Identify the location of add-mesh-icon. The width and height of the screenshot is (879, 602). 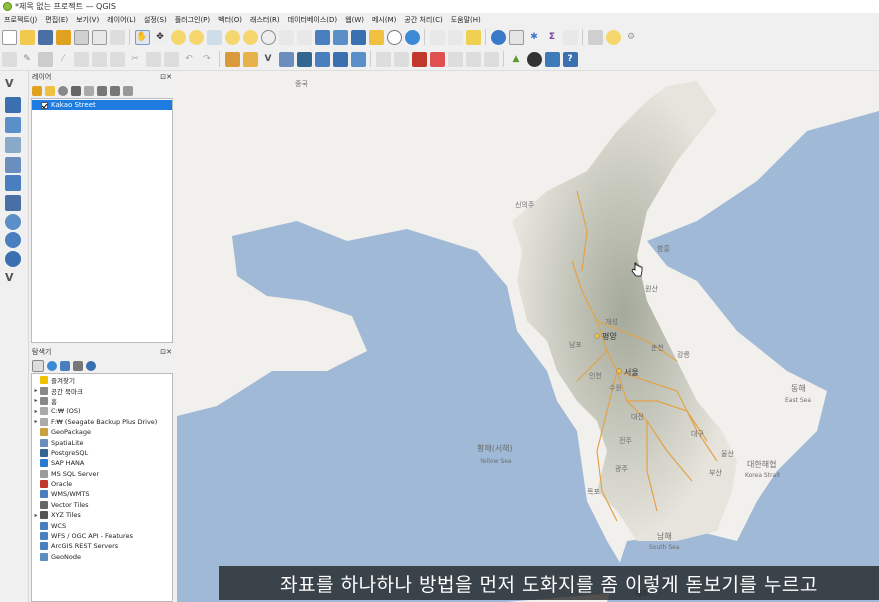
(358, 59).